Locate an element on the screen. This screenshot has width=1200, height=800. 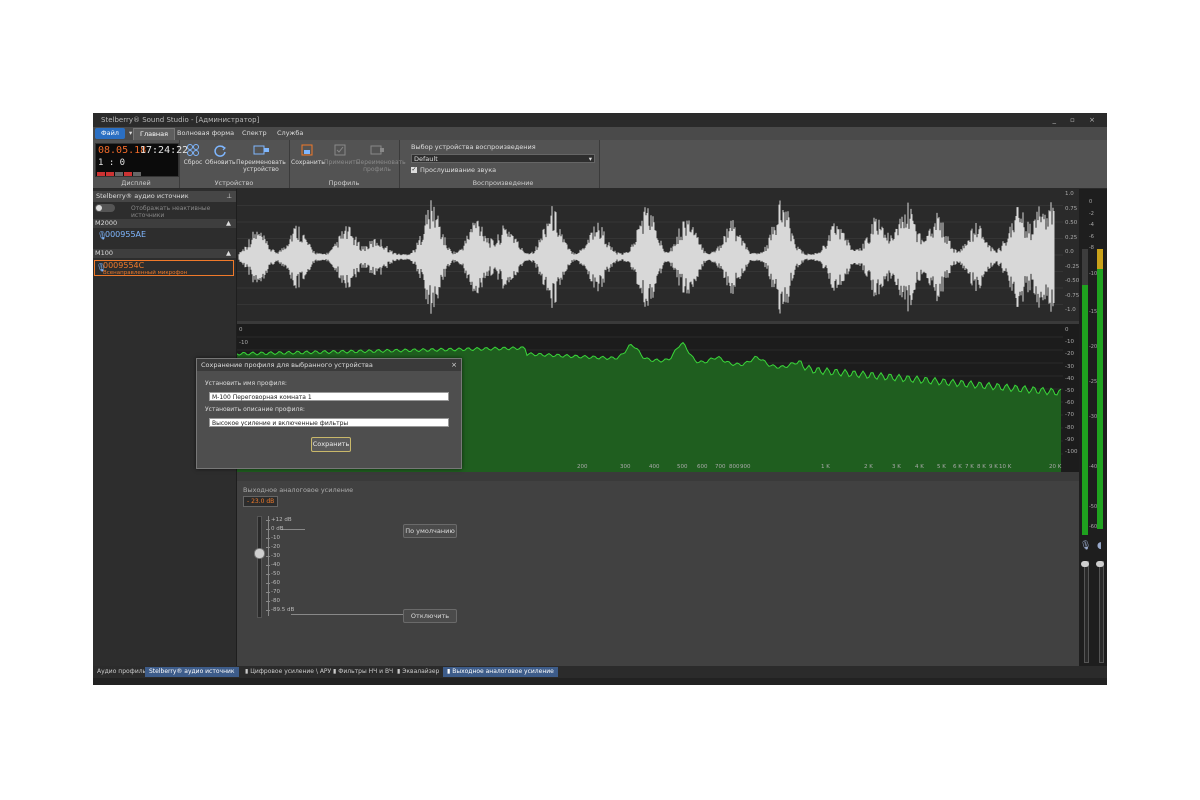
gain-scale-label: -10 is located at coordinates (275, 538).